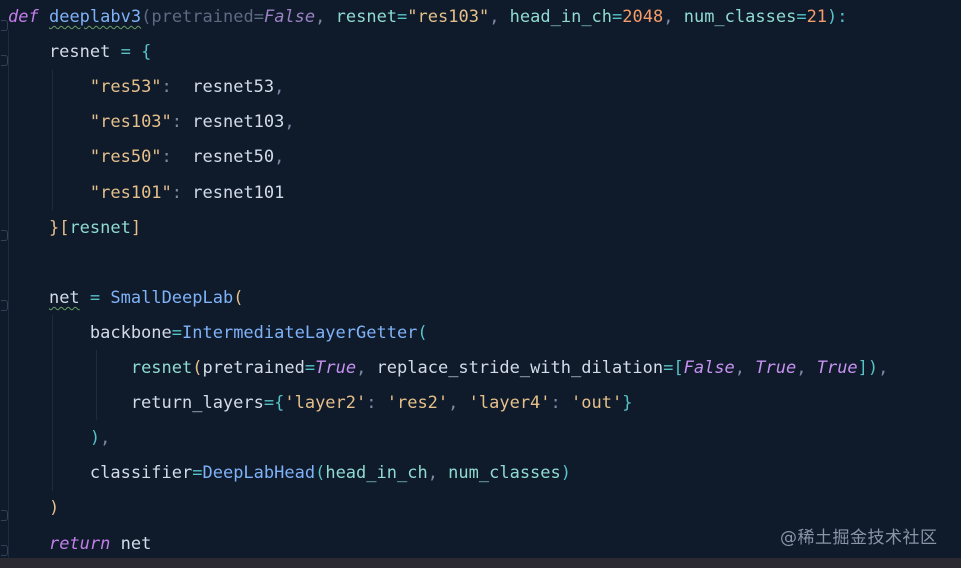 This screenshot has height=568, width=961. What do you see at coordinates (23, 17) in the screenshot?
I see `code-token: def` at bounding box center [23, 17].